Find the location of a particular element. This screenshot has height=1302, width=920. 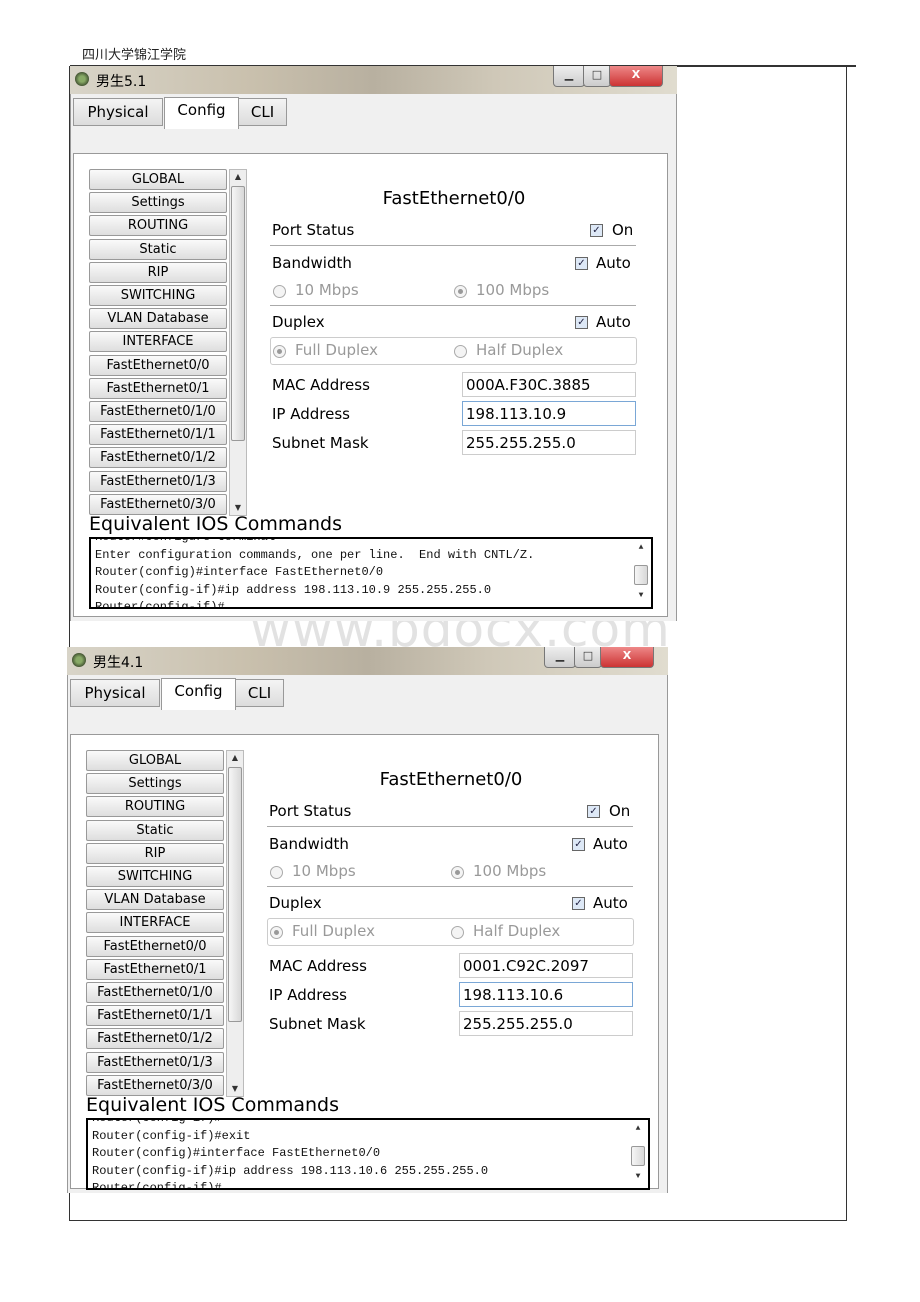

divider is located at coordinates (450, 826).